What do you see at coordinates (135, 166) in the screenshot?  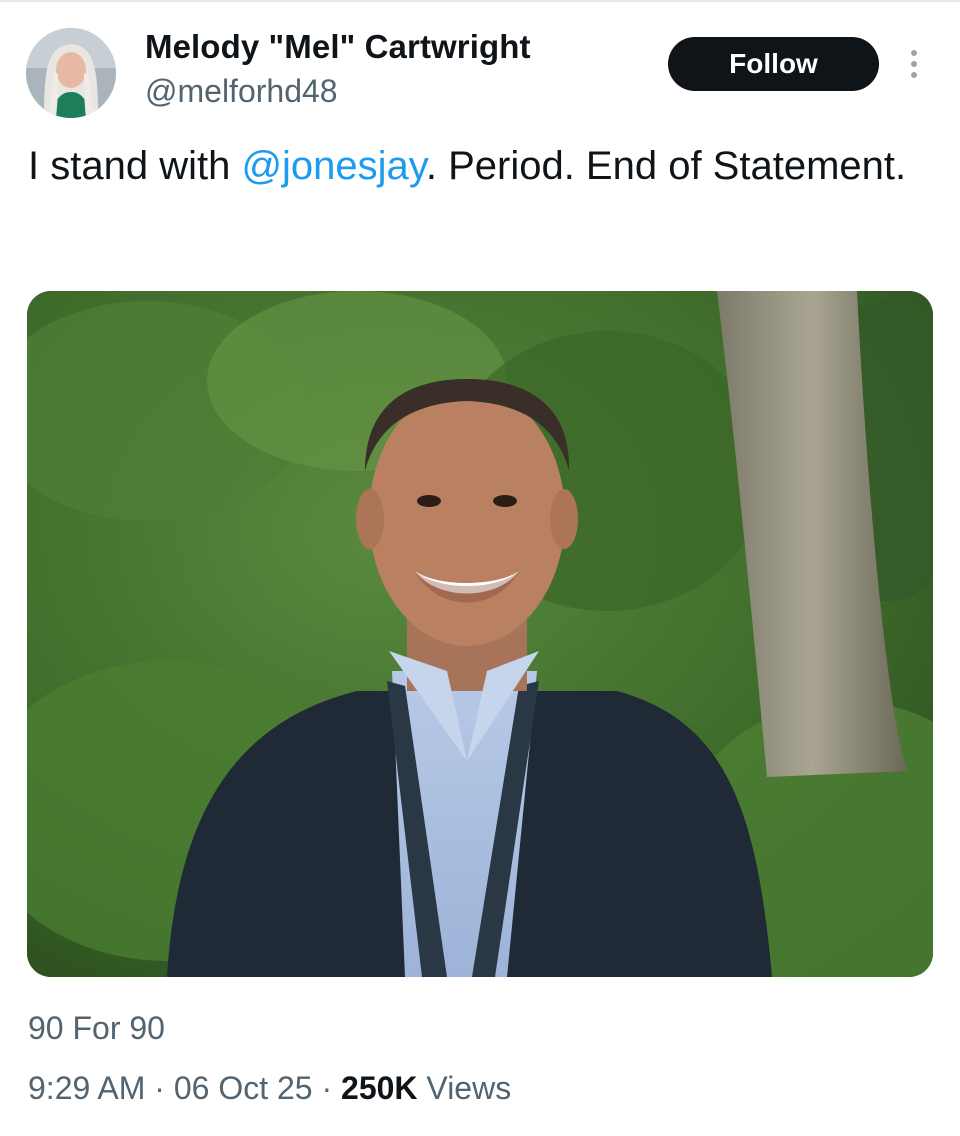 I see `tweet-text-start: I stand with` at bounding box center [135, 166].